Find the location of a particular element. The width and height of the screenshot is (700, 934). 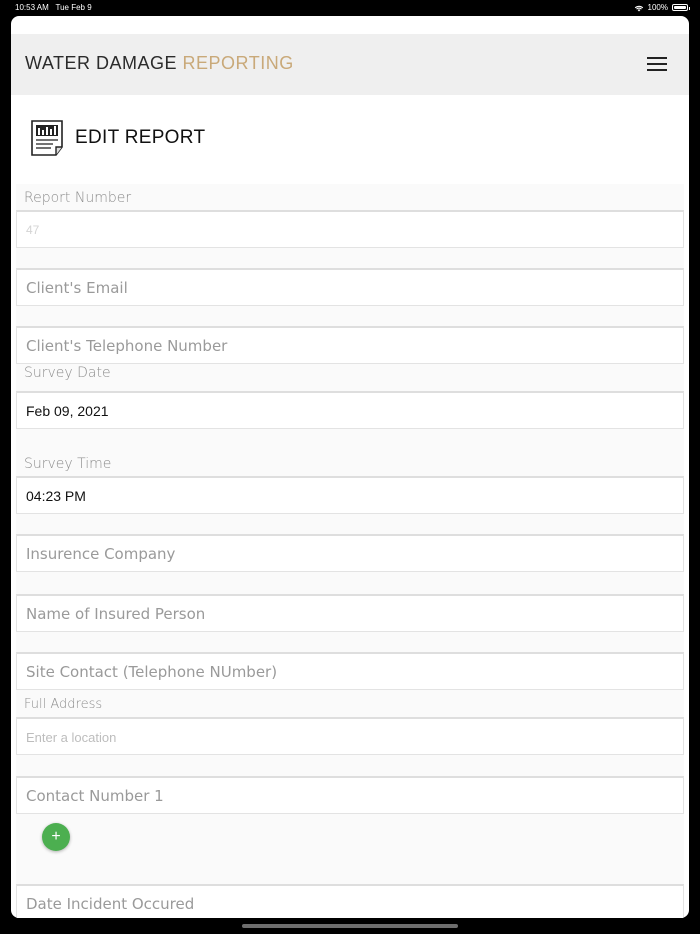

status-date: Tue Feb 9 is located at coordinates (73, 7).